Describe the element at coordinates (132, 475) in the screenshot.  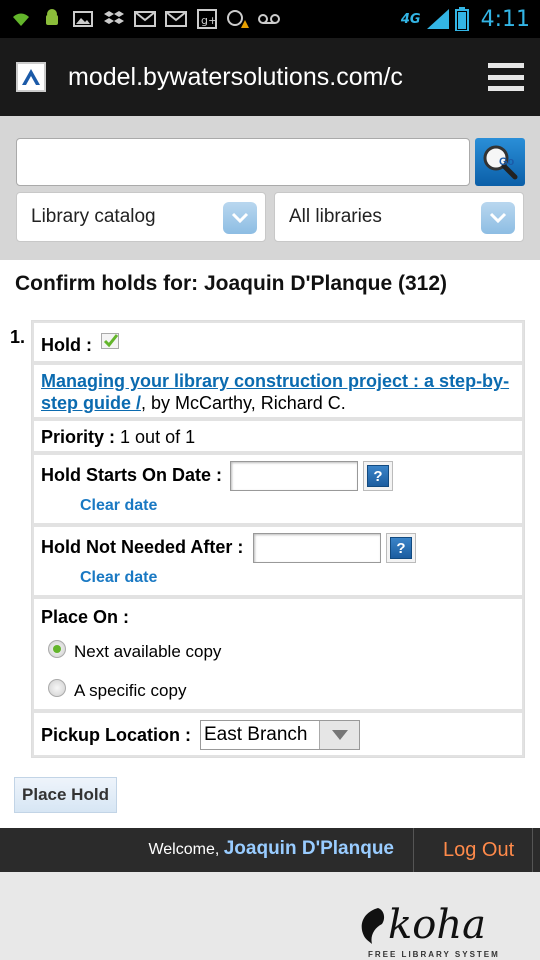
I see `hold-starts-label: Hold Starts On Date :` at that location.